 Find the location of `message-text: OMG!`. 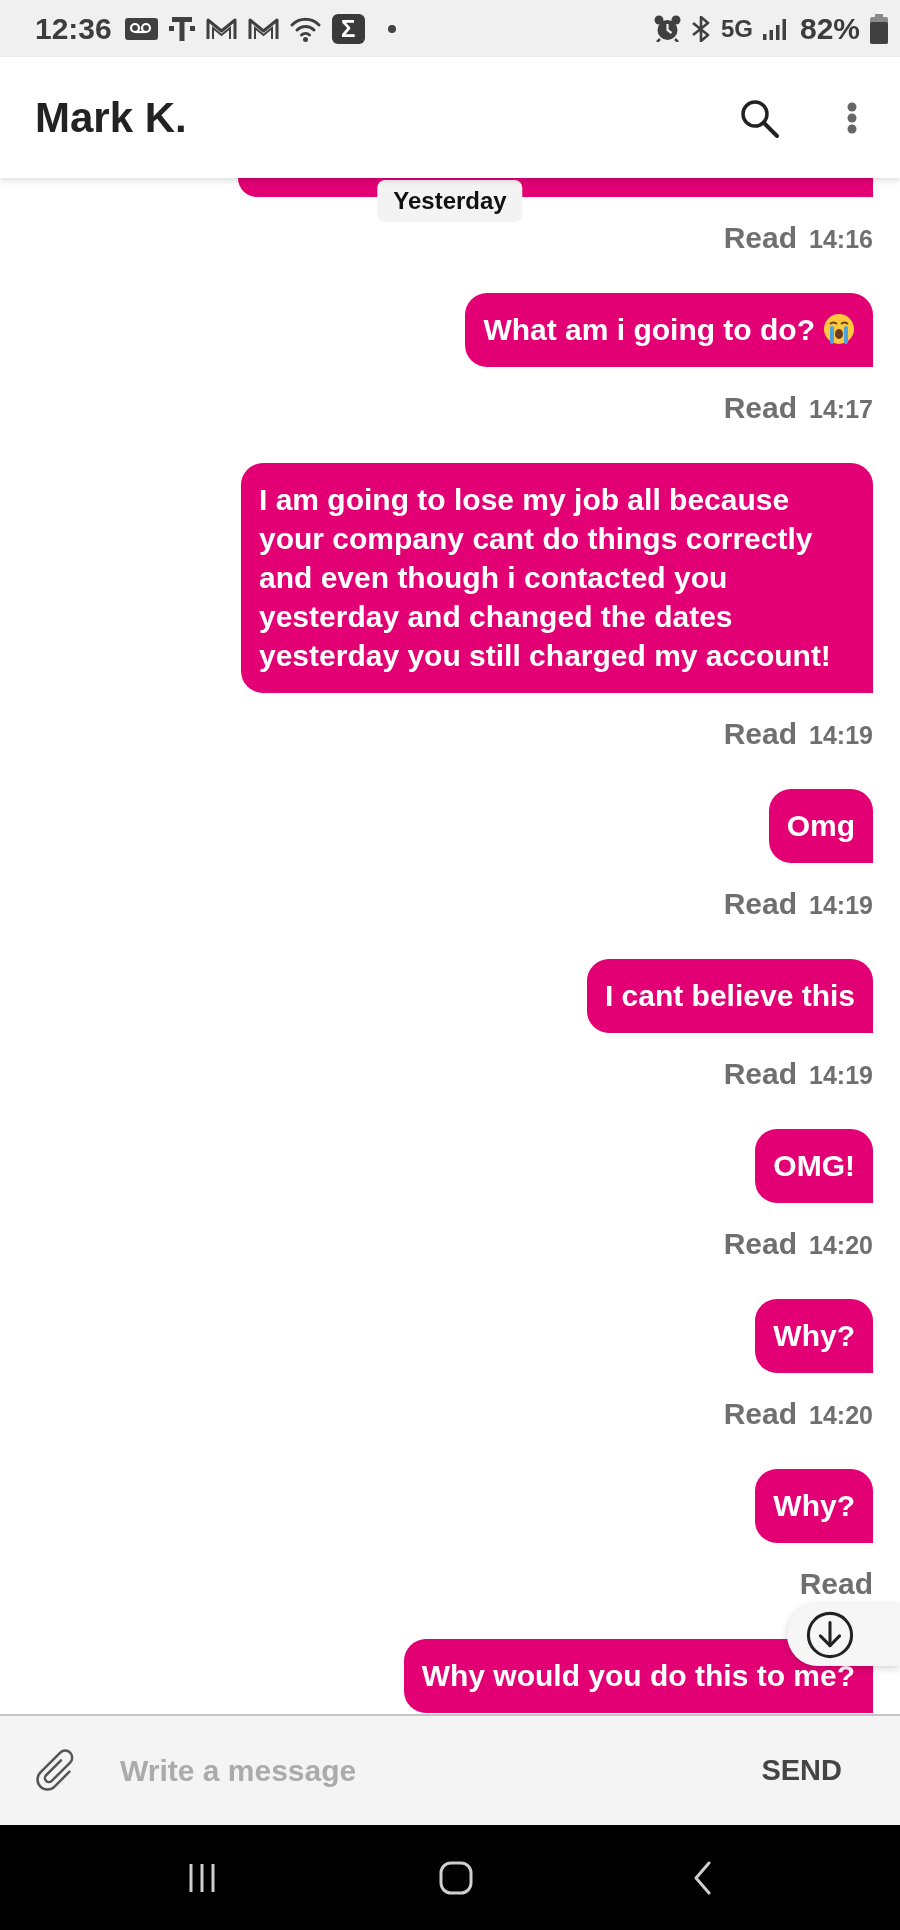

message-text: OMG! is located at coordinates (814, 1165).